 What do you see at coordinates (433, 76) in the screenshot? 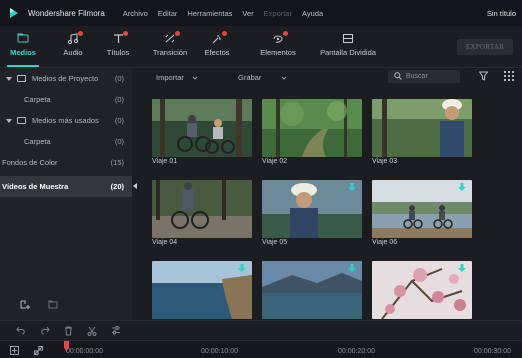
I see `search-input` at bounding box center [433, 76].